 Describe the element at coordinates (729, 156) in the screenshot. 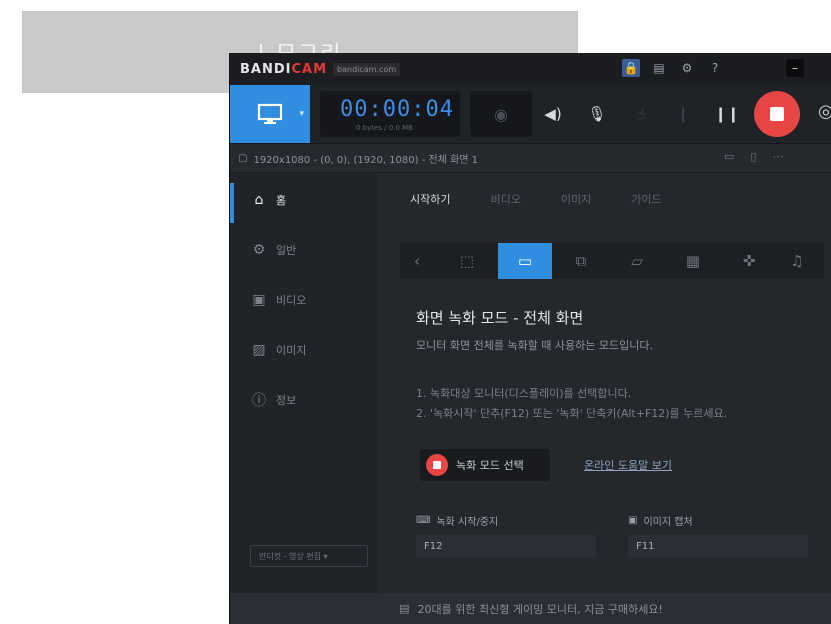

I see `video-format-icon: ▭` at that location.